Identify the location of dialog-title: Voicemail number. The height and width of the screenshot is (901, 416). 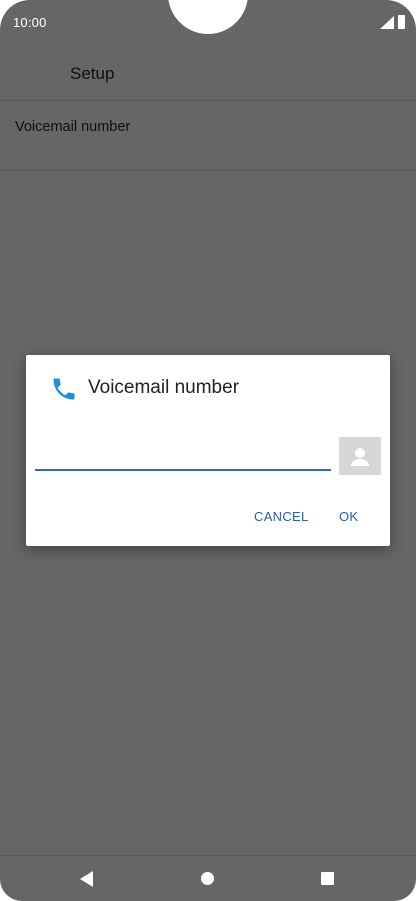
(164, 387).